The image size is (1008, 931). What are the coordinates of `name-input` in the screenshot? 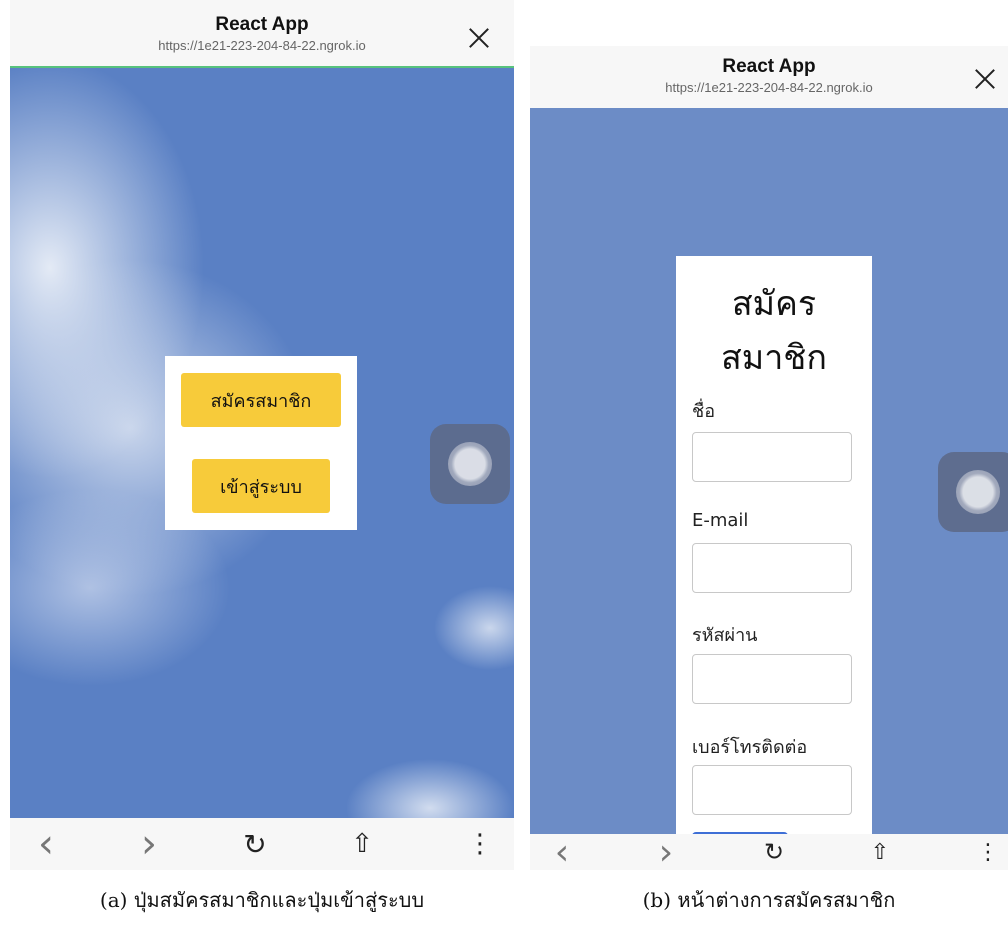 It's located at (772, 457).